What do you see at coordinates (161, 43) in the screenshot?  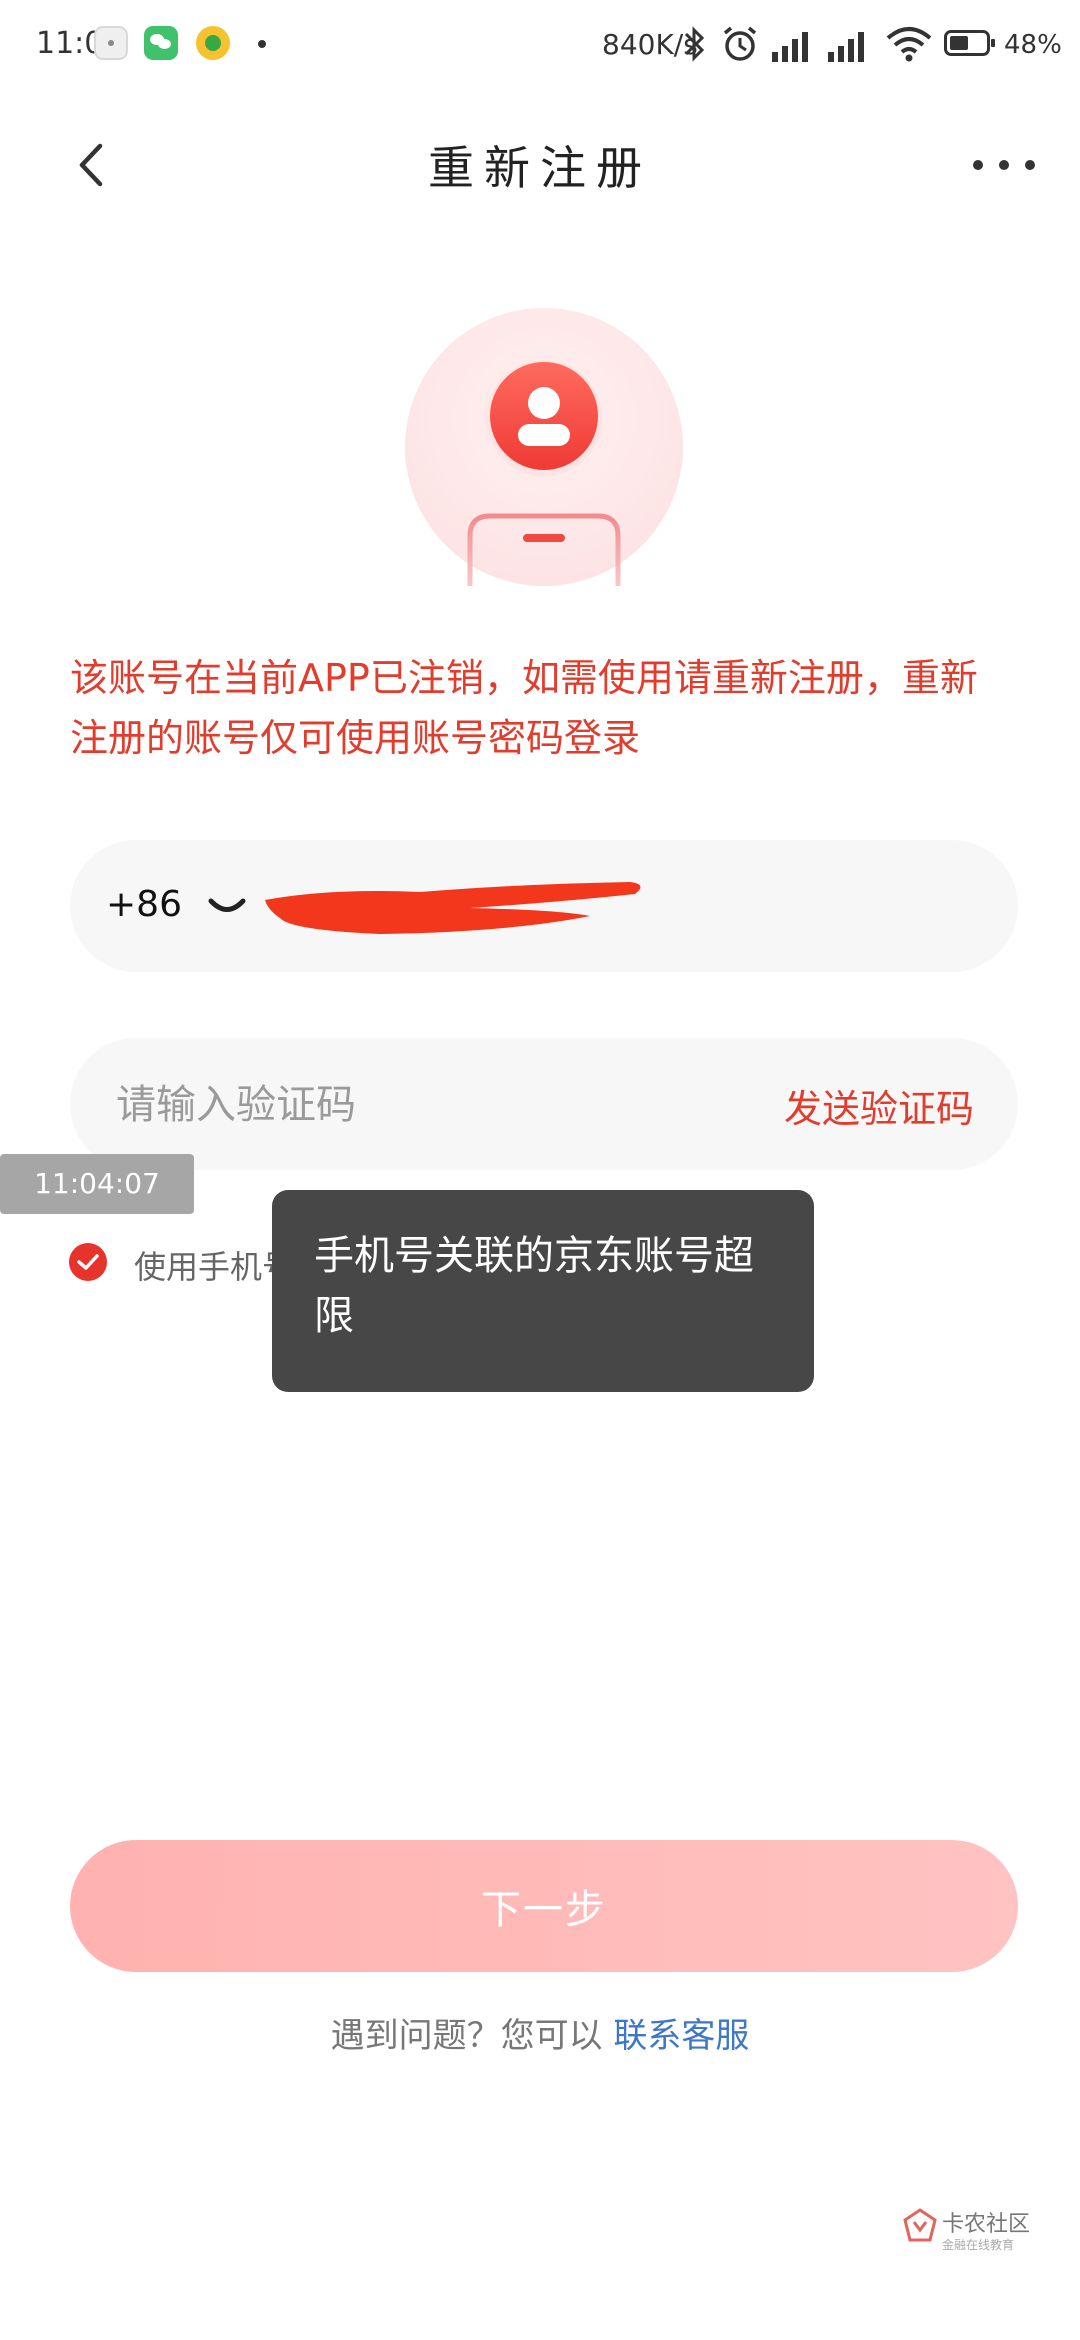 I see `wechat-icon` at bounding box center [161, 43].